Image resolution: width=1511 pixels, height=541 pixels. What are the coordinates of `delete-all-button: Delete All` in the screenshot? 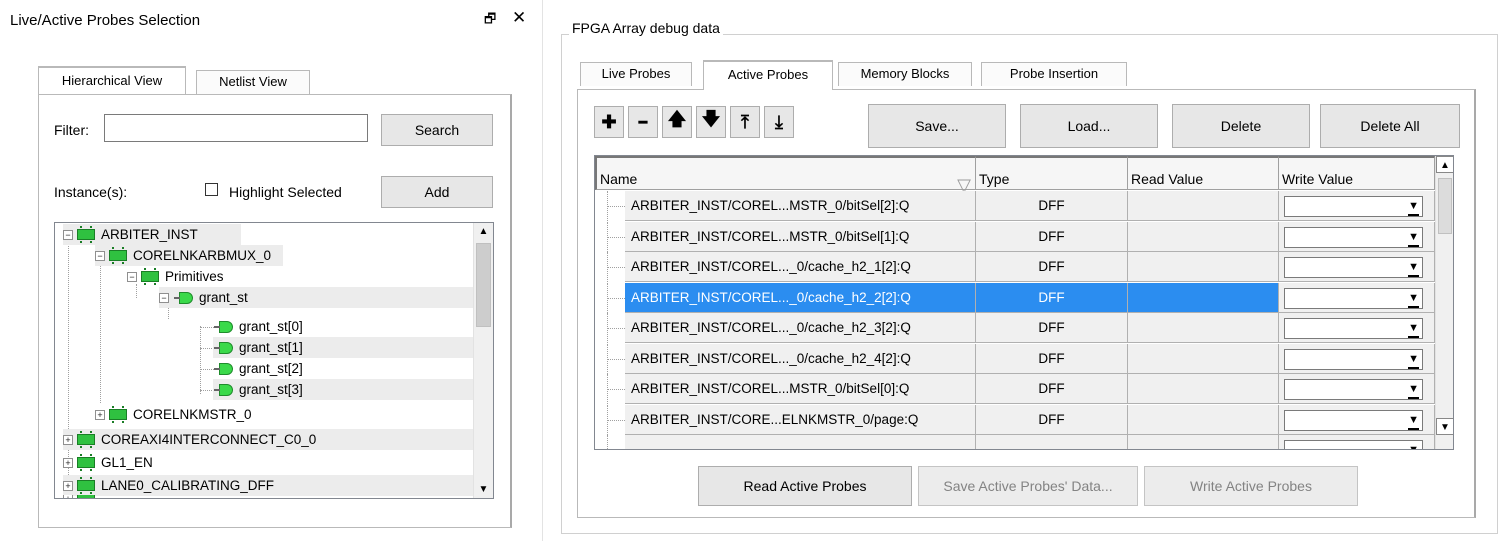 It's located at (1390, 126).